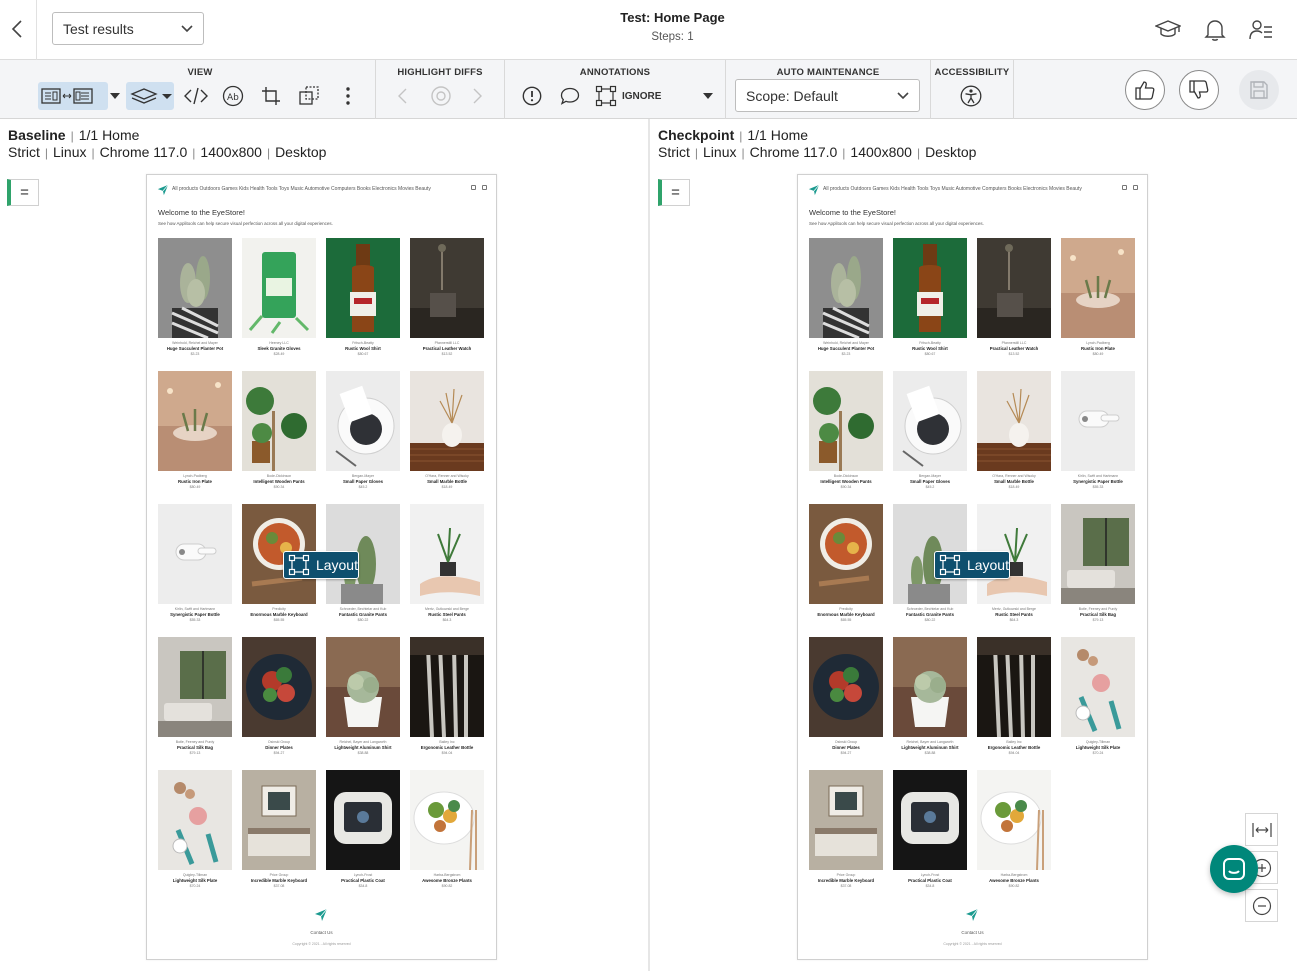 This screenshot has height=971, width=1297. Describe the element at coordinates (846, 880) in the screenshot. I see `product-name: Incredible Marble Keyboard` at that location.